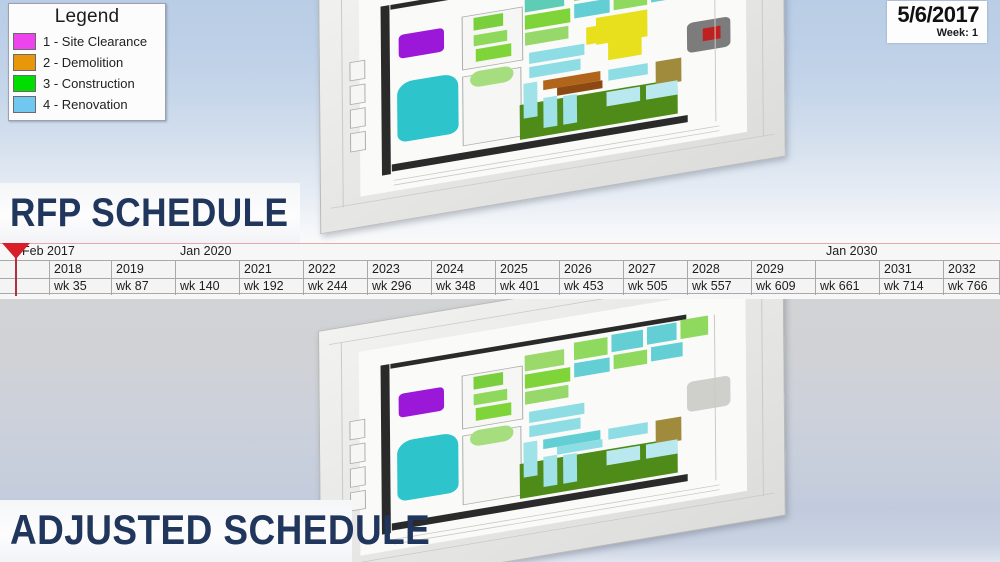 Image resolution: width=1000 pixels, height=562 pixels. Describe the element at coordinates (400, 278) in the screenshot. I see `timeline-cell: 2023 wk 296` at that location.